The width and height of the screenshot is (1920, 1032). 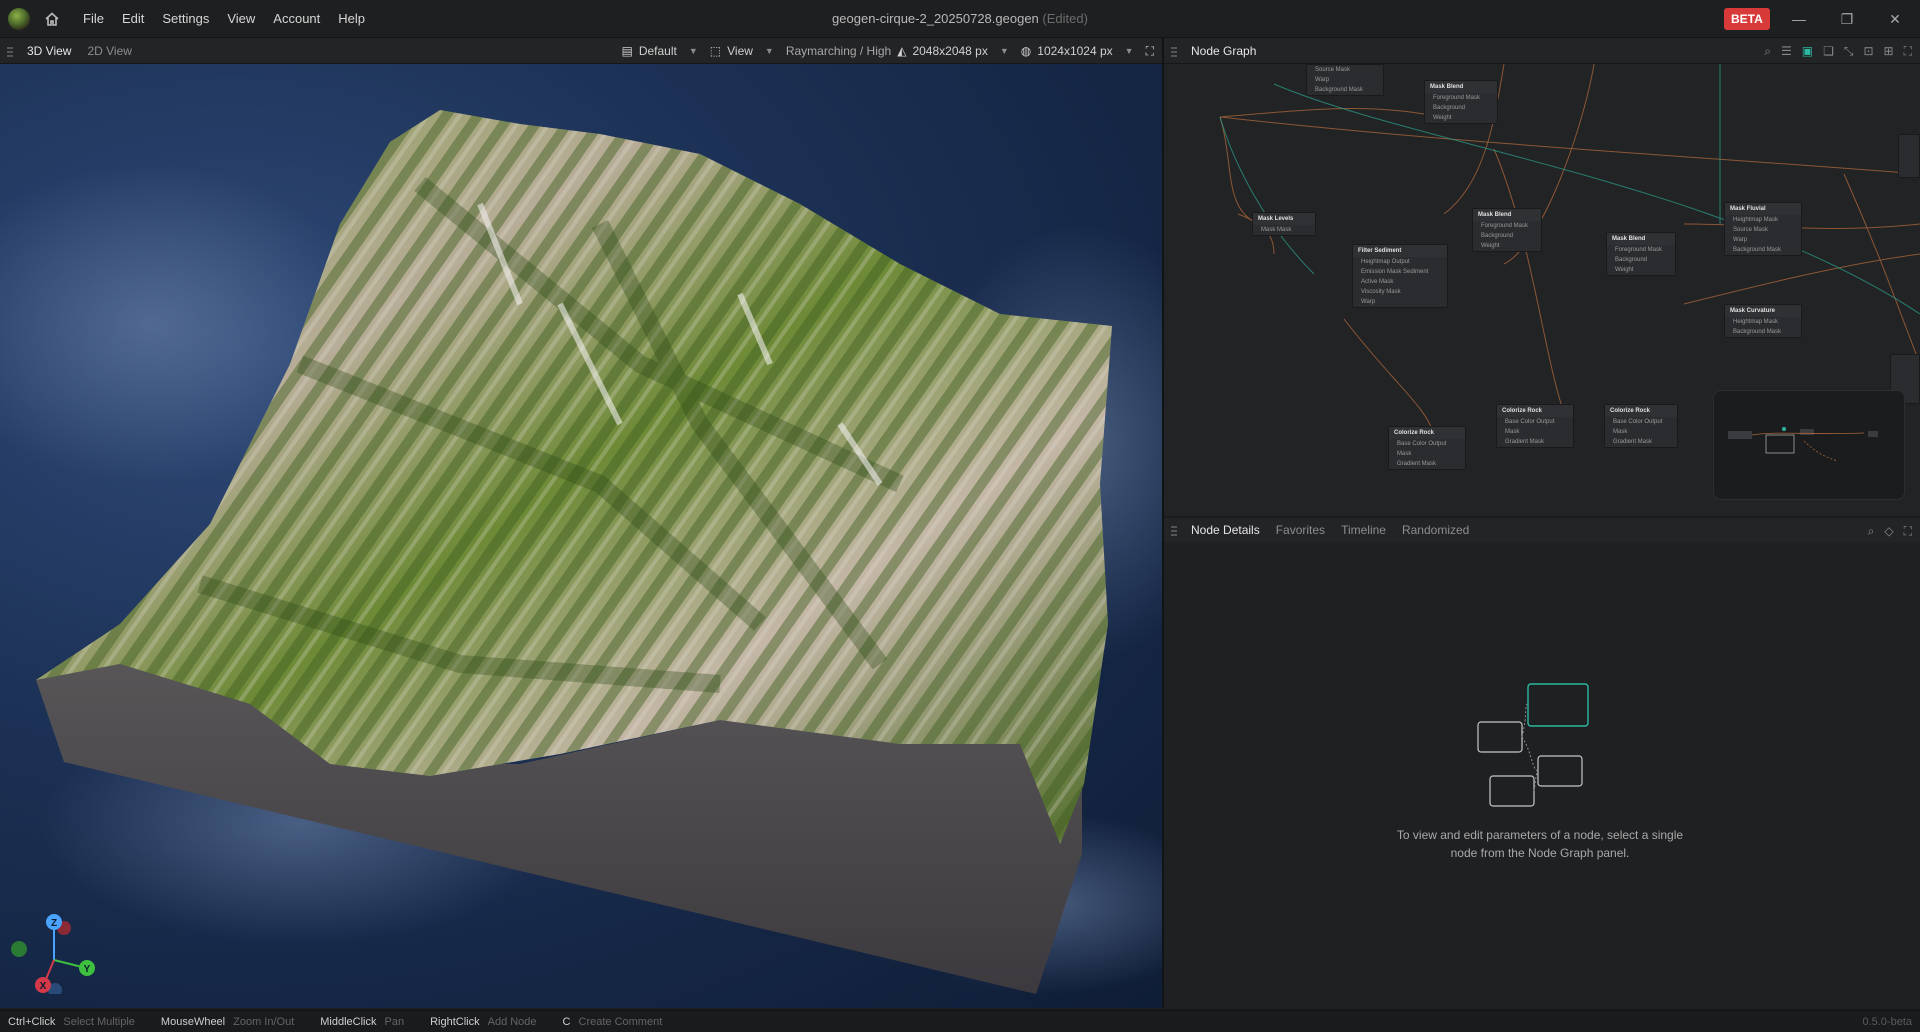 I want to click on node-port: Weight, so click(x=1442, y=118).